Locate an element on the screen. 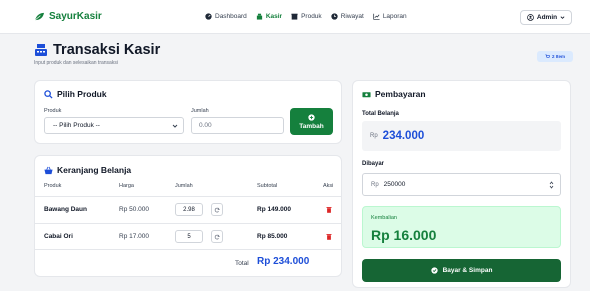 This screenshot has height=291, width=590. nav-kasir-label: Kasir is located at coordinates (274, 16).